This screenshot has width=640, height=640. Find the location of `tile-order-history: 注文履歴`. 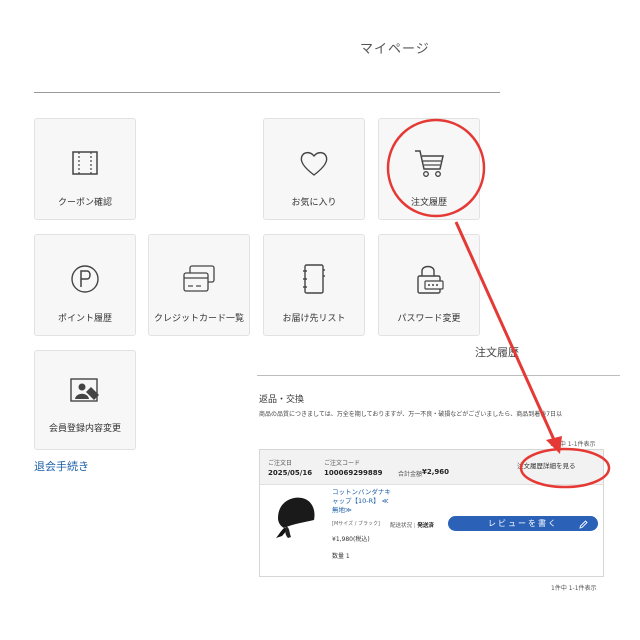

tile-order-history: 注文履歴 is located at coordinates (429, 169).